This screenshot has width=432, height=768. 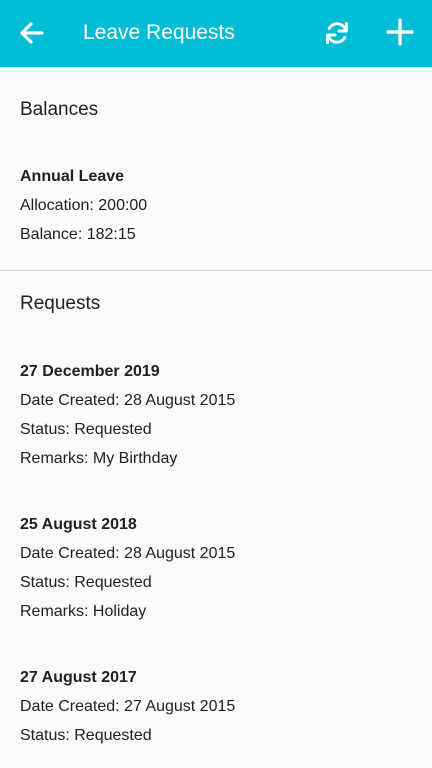 What do you see at coordinates (59, 109) in the screenshot?
I see `balances-heading: Balances` at bounding box center [59, 109].